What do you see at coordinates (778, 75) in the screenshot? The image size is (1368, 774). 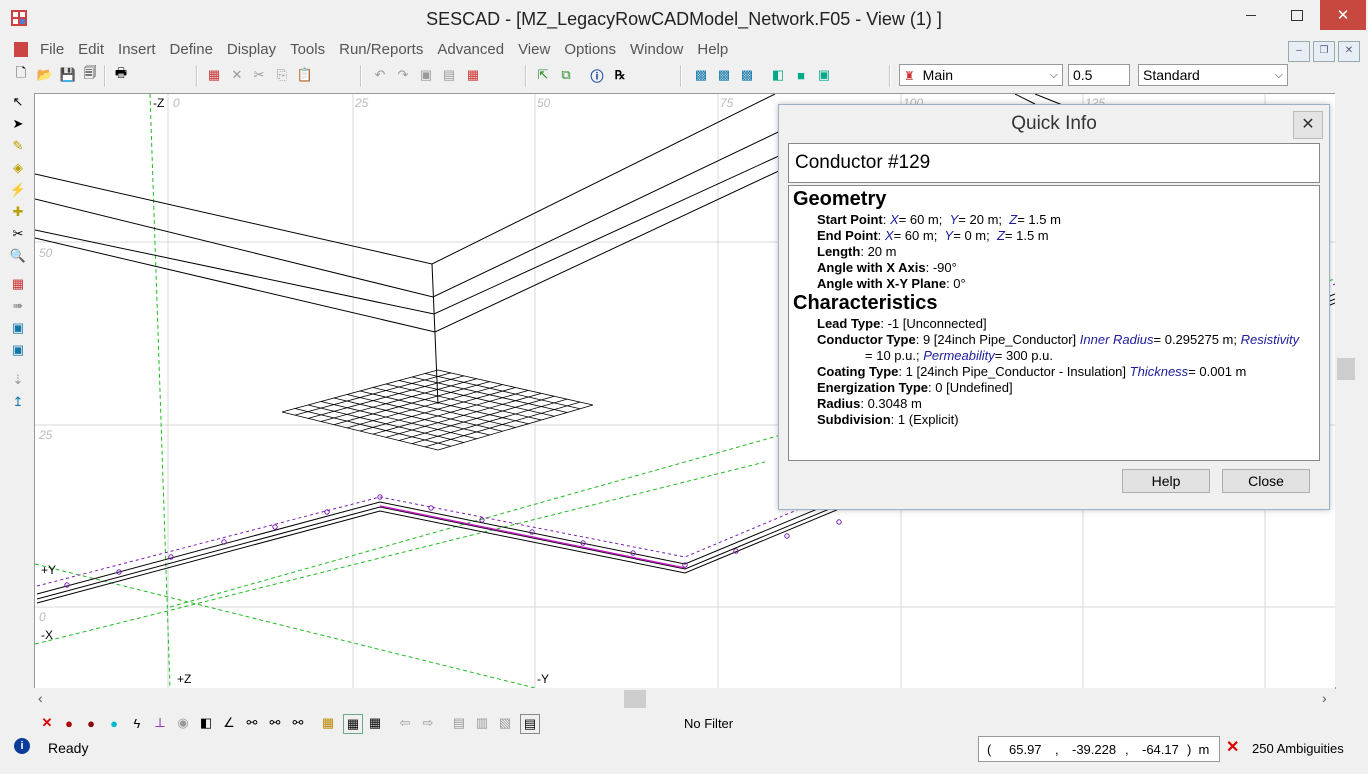 I see `3d-view-icon: ◧` at bounding box center [778, 75].